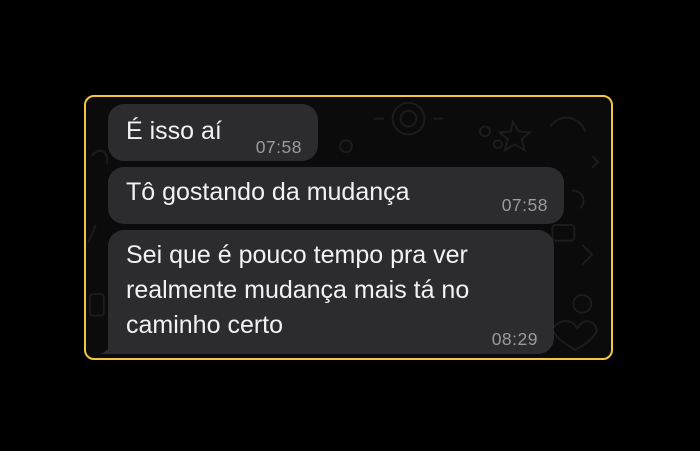  What do you see at coordinates (514, 339) in the screenshot?
I see `message-timestamp: 08:29` at bounding box center [514, 339].